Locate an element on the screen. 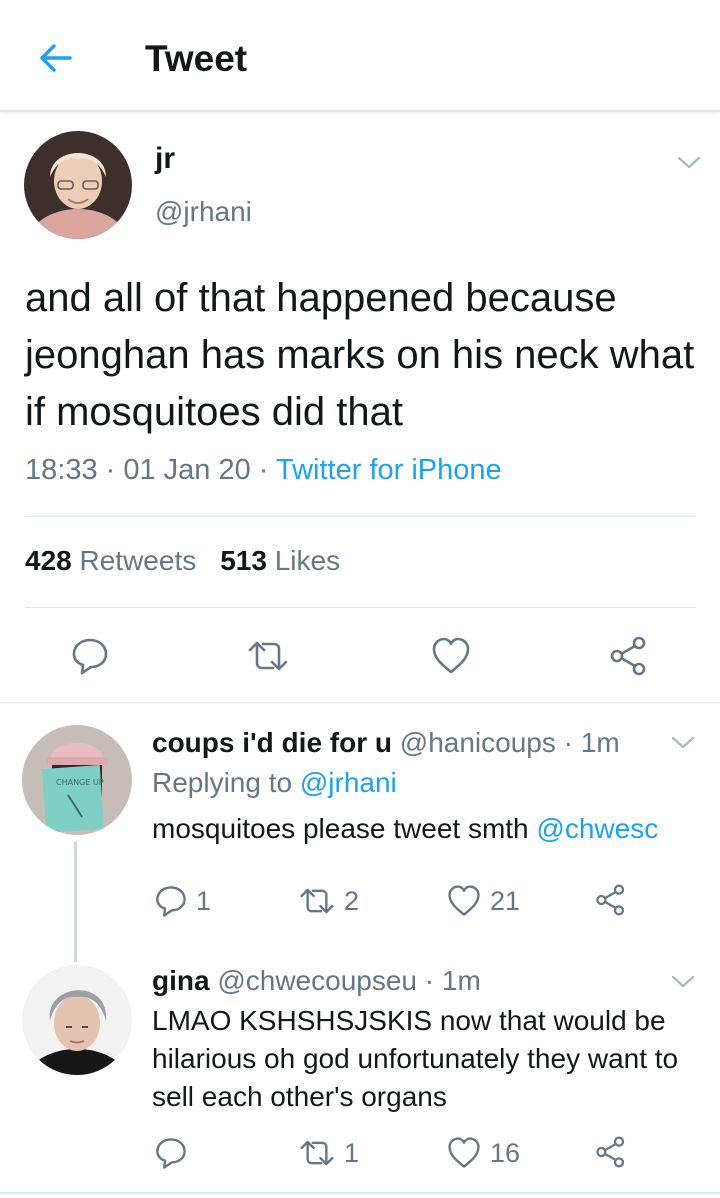 The width and height of the screenshot is (720, 1198). reply-count: 1 is located at coordinates (204, 900).